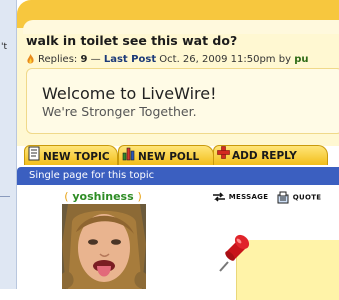 The width and height of the screenshot is (339, 300). Describe the element at coordinates (248, 197) in the screenshot. I see `message-label: MESSAGE` at that location.